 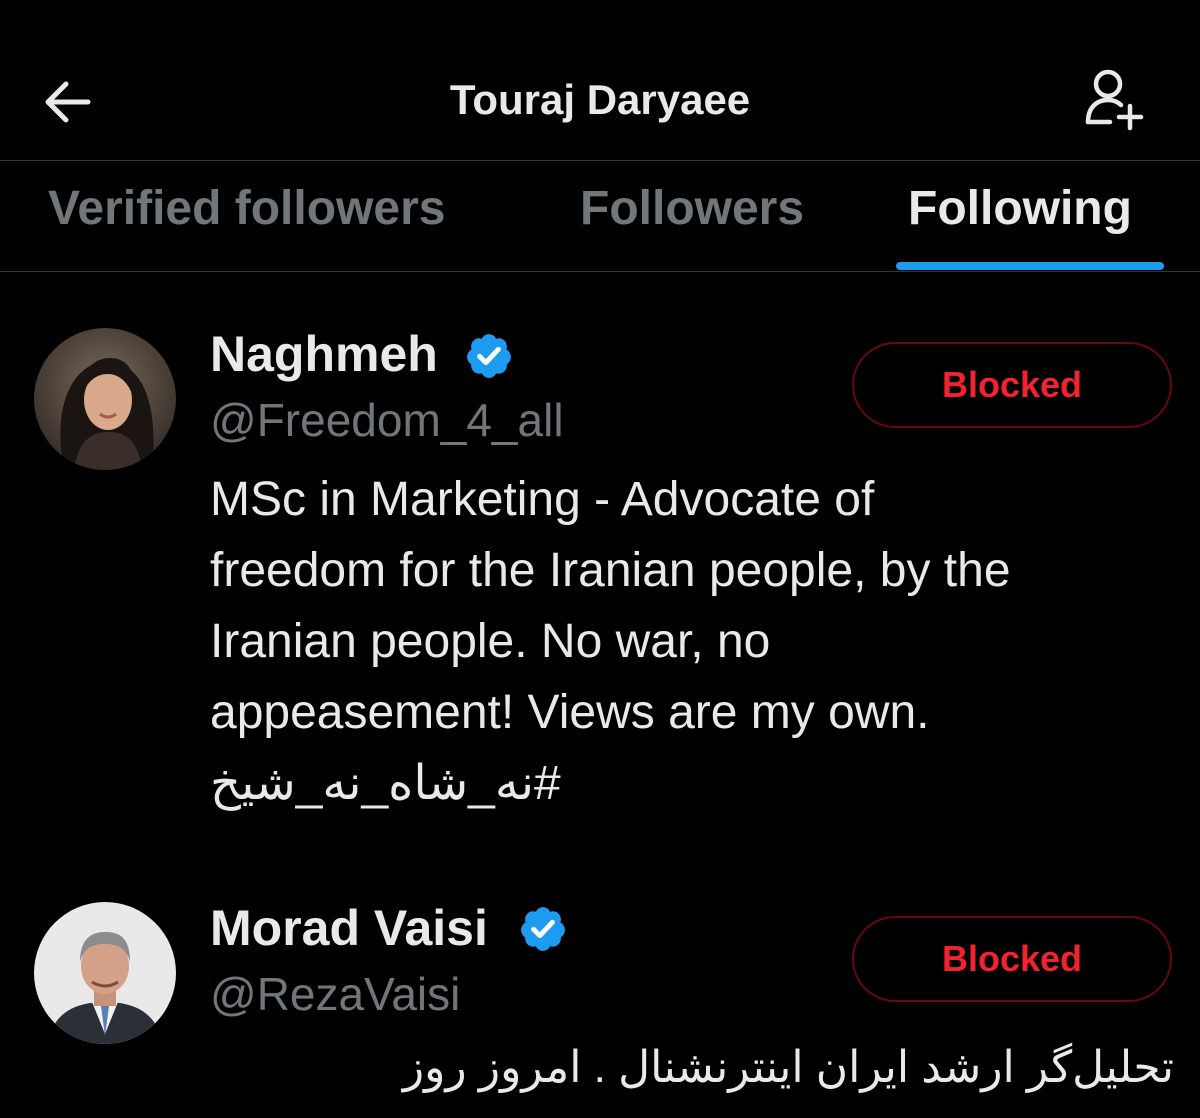 I want to click on bio-line: Iranian people. No war, no, so click(x=490, y=641).